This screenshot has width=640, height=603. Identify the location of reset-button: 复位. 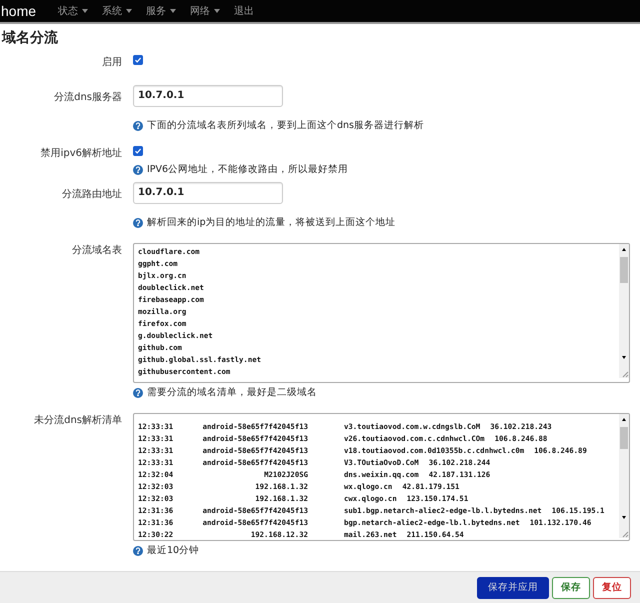
(612, 587).